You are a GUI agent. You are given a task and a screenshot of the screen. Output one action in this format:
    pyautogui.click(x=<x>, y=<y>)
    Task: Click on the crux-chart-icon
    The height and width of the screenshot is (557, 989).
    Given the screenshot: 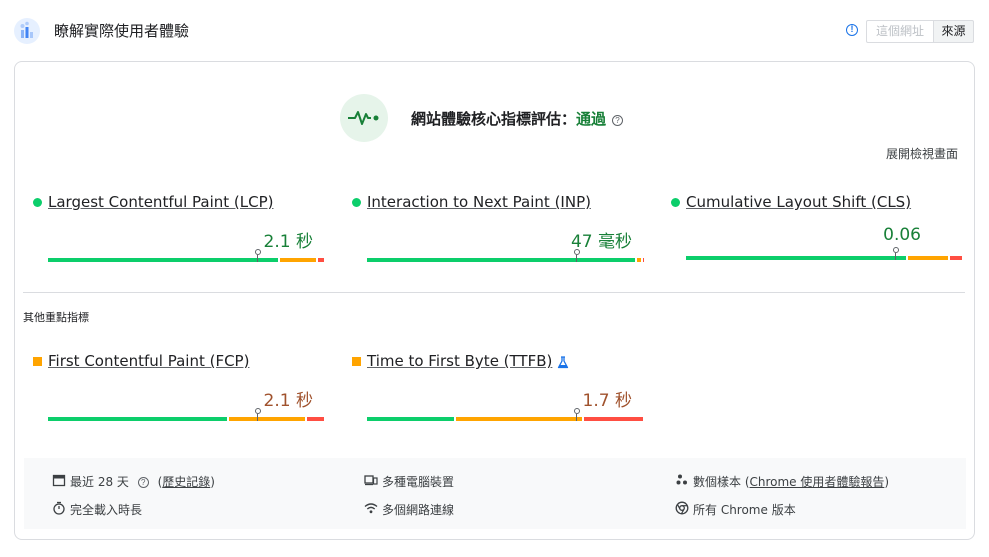 What is the action you would take?
    pyautogui.click(x=27, y=31)
    